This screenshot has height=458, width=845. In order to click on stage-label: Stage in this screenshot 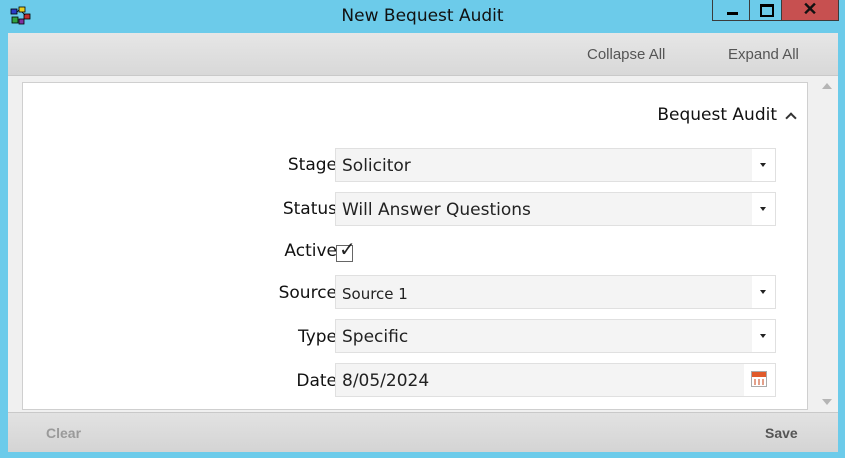, I will do `click(312, 165)`.